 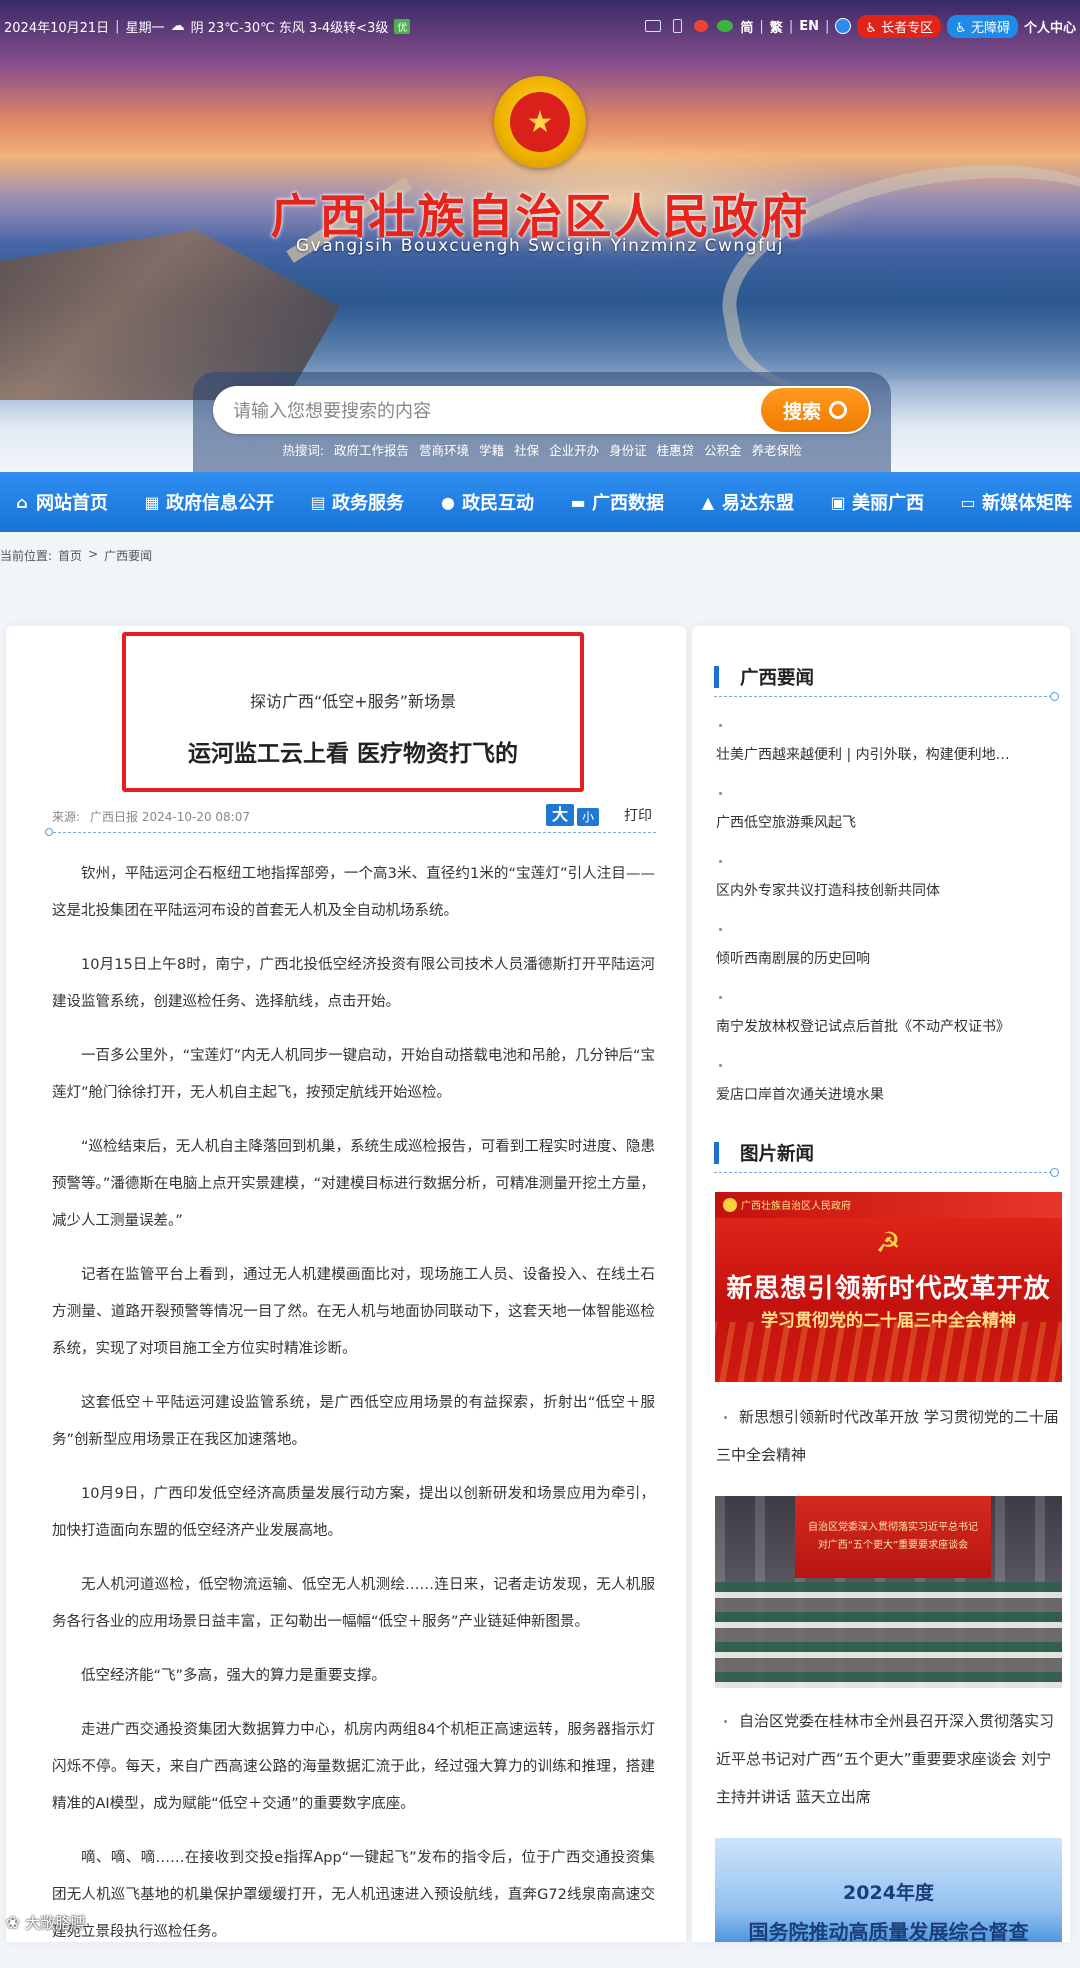 What do you see at coordinates (70, 555) in the screenshot?
I see `breadcrumb-home-link: 首页` at bounding box center [70, 555].